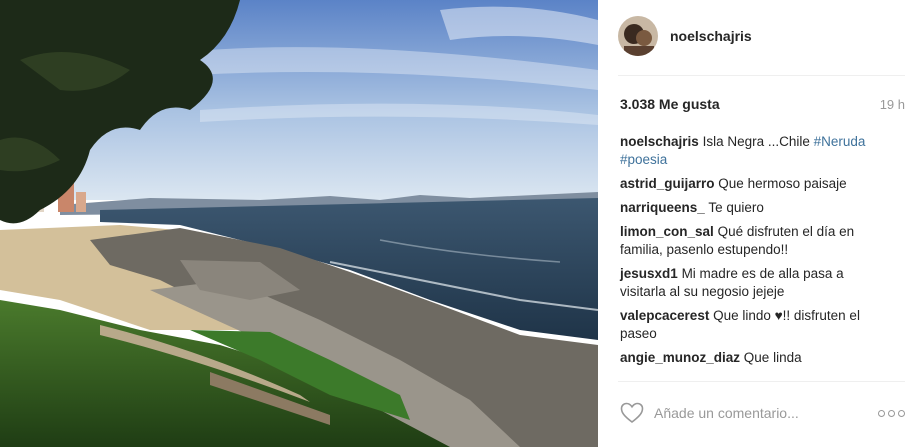 This screenshot has width=915, height=447. What do you see at coordinates (662, 207) in the screenshot?
I see `comment-username: narriqueens_` at bounding box center [662, 207].